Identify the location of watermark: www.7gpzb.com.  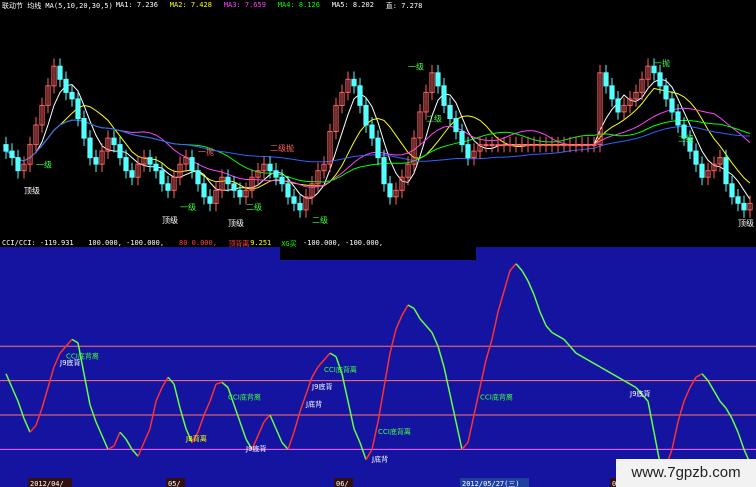
(686, 473).